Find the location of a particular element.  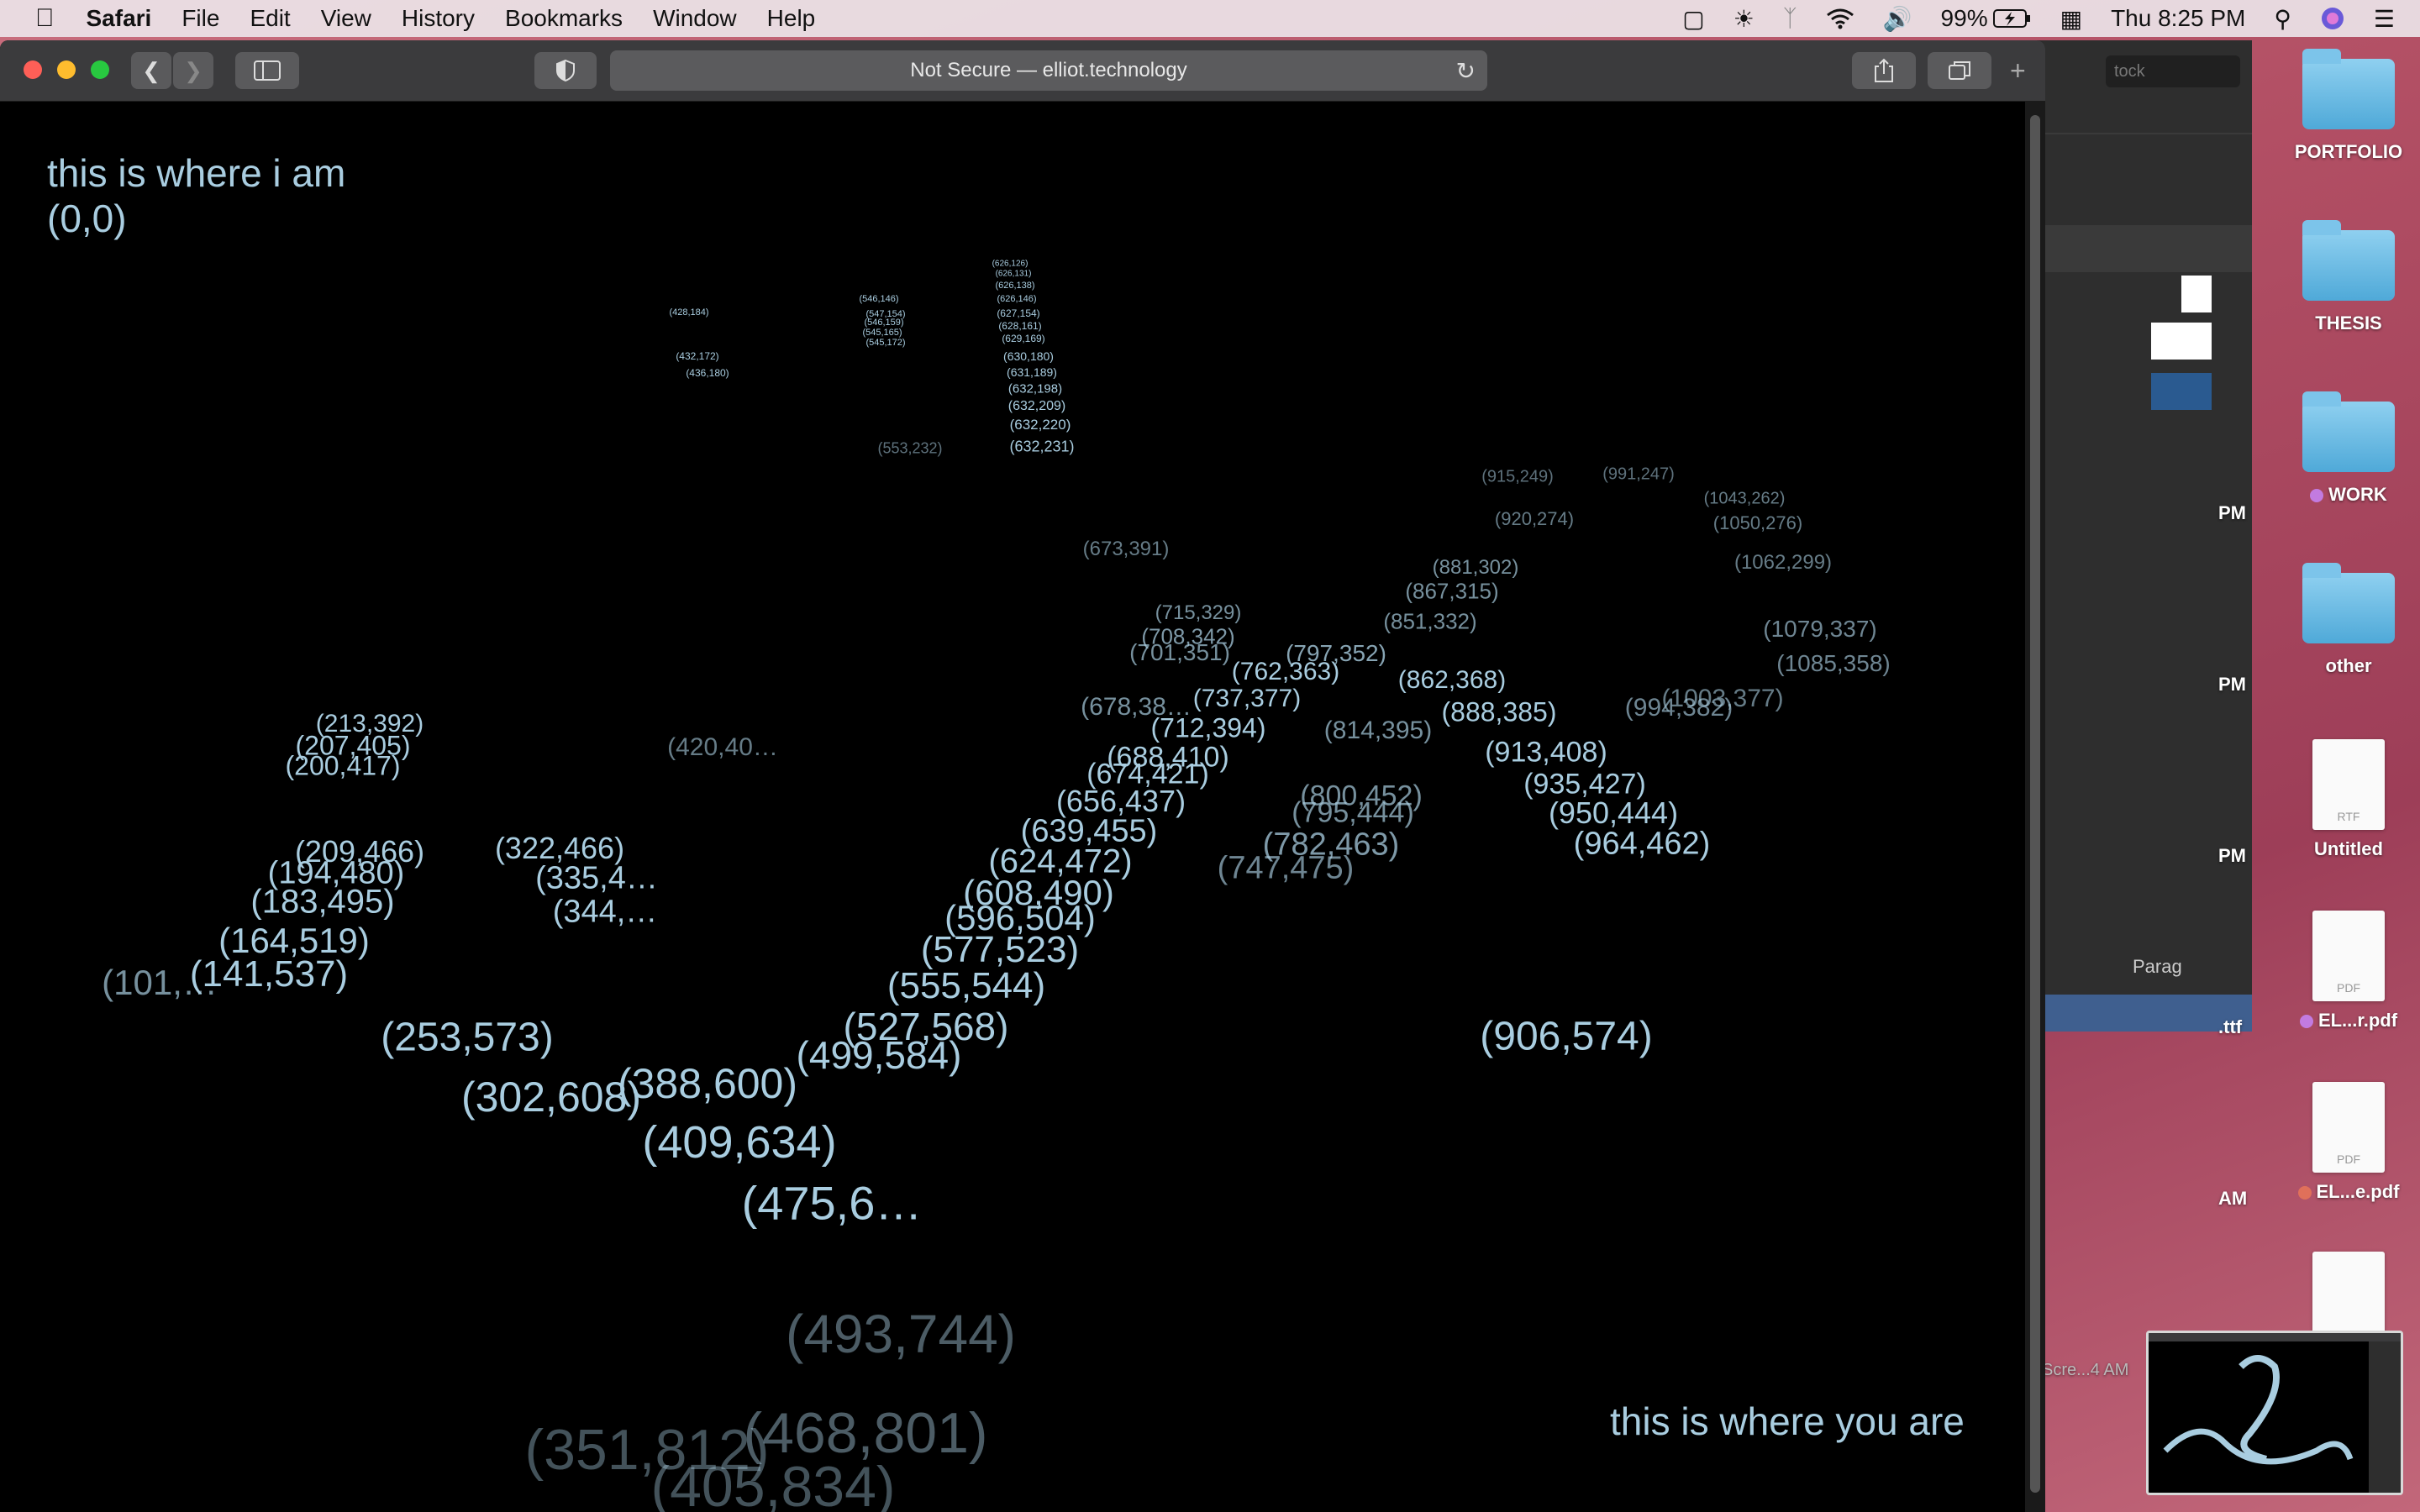

folder-other: other is located at coordinates (2349, 620).